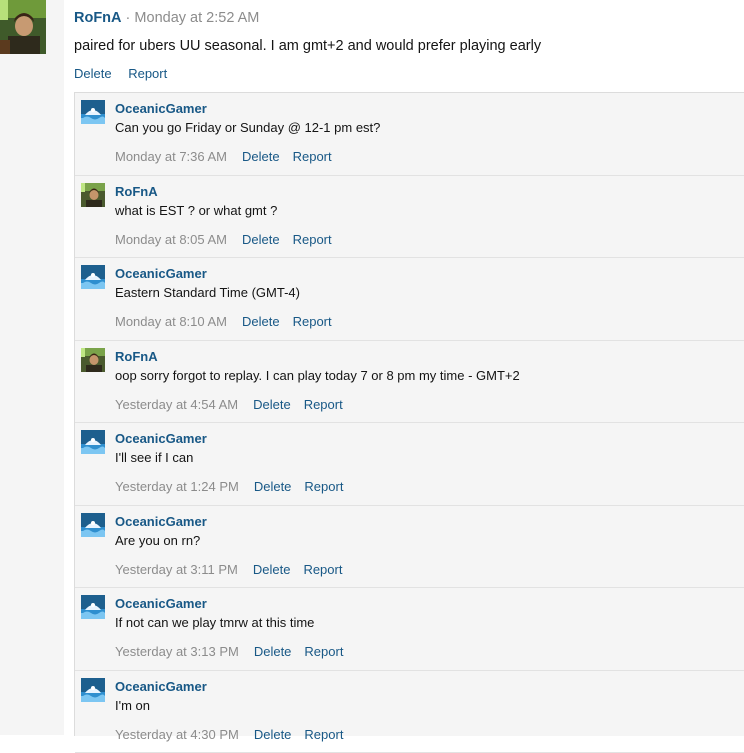 The image size is (744, 753). I want to click on comment-timestamp: Yesterday at 3:13 PM, so click(177, 651).